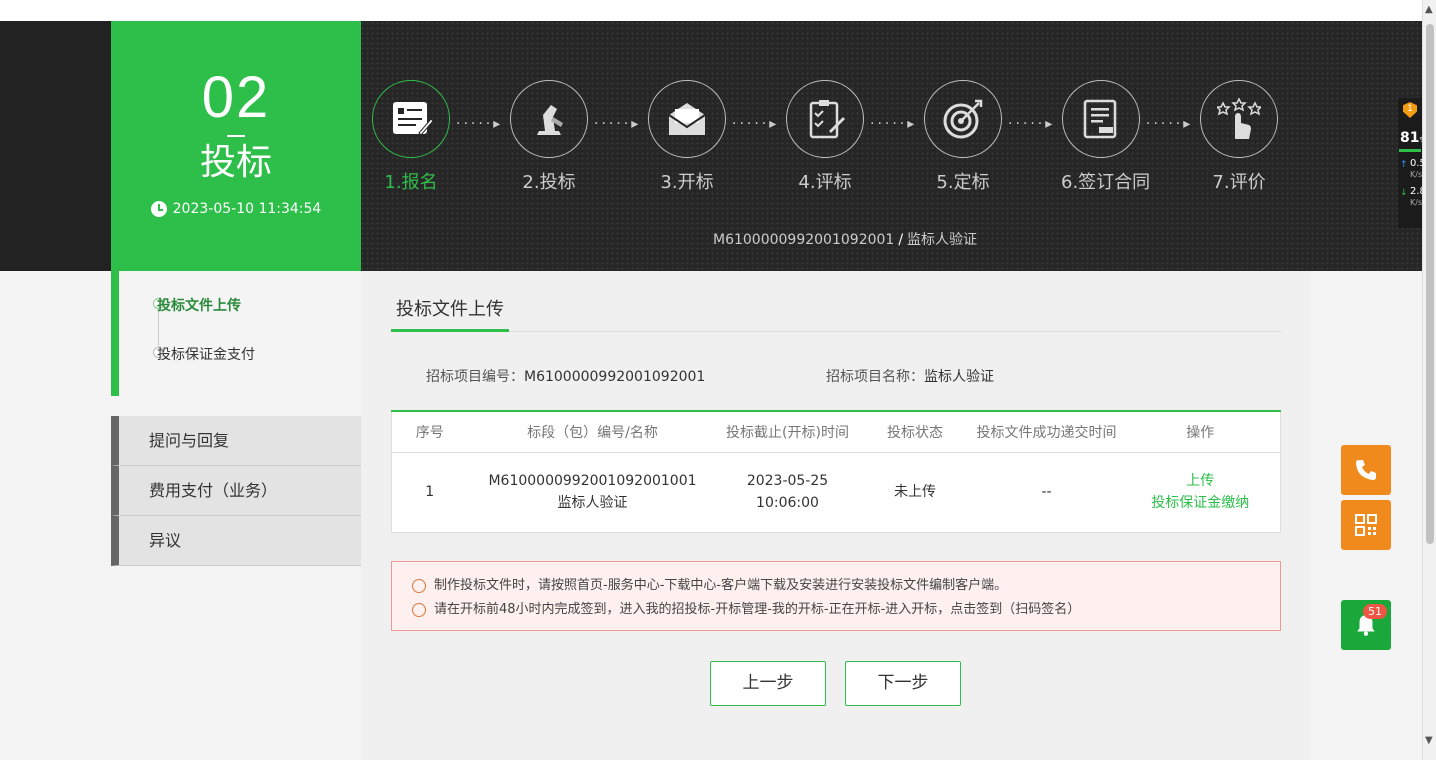  What do you see at coordinates (787, 432) in the screenshot?
I see `column-header: 投标截止(开标)时间` at bounding box center [787, 432].